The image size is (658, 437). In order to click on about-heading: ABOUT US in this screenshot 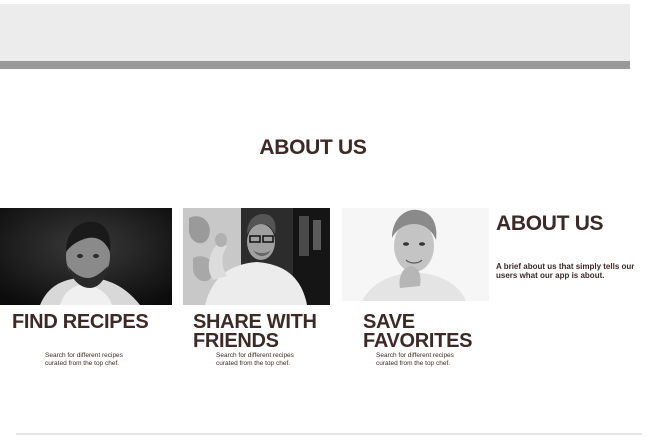, I will do `click(550, 223)`.